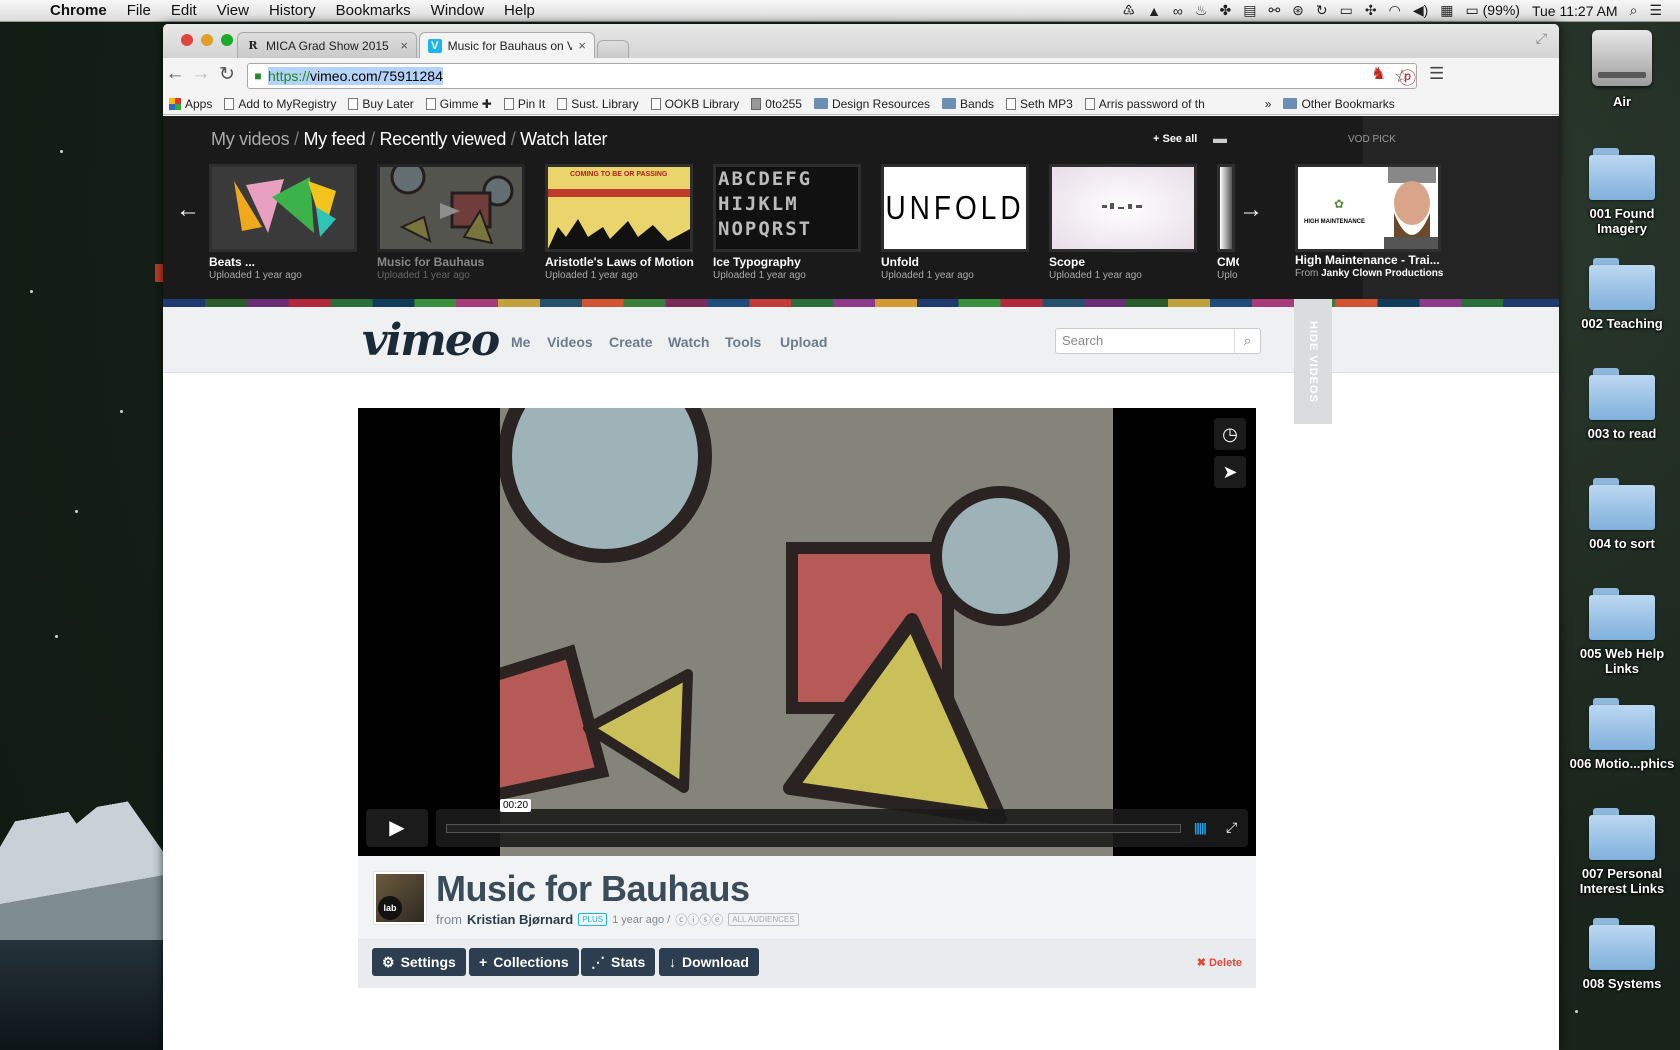 The height and width of the screenshot is (1050, 1680). What do you see at coordinates (832, 76) in the screenshot?
I see `address-bar: ■ https://vimeo.com/75911284 ☆` at bounding box center [832, 76].